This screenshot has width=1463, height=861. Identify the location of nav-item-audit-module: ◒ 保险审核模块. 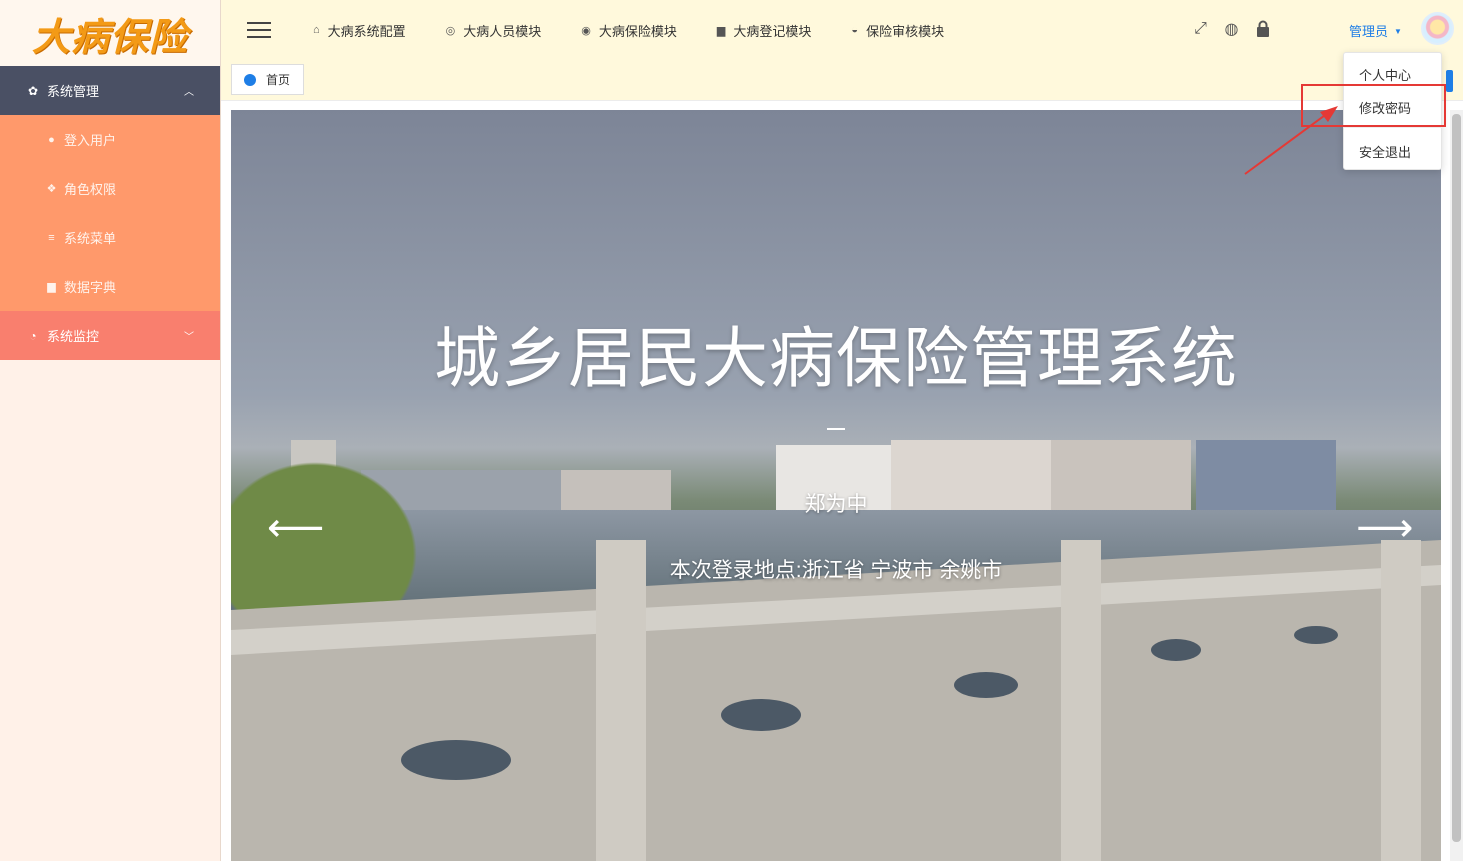
(897, 30).